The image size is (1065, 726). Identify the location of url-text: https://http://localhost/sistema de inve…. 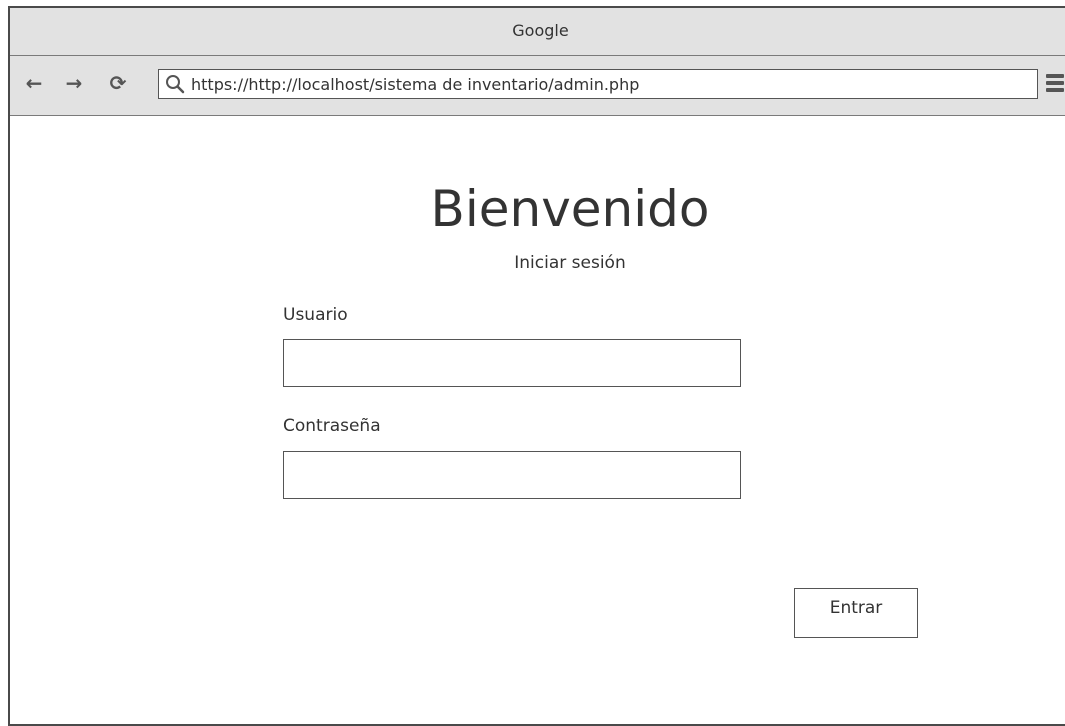
(415, 84).